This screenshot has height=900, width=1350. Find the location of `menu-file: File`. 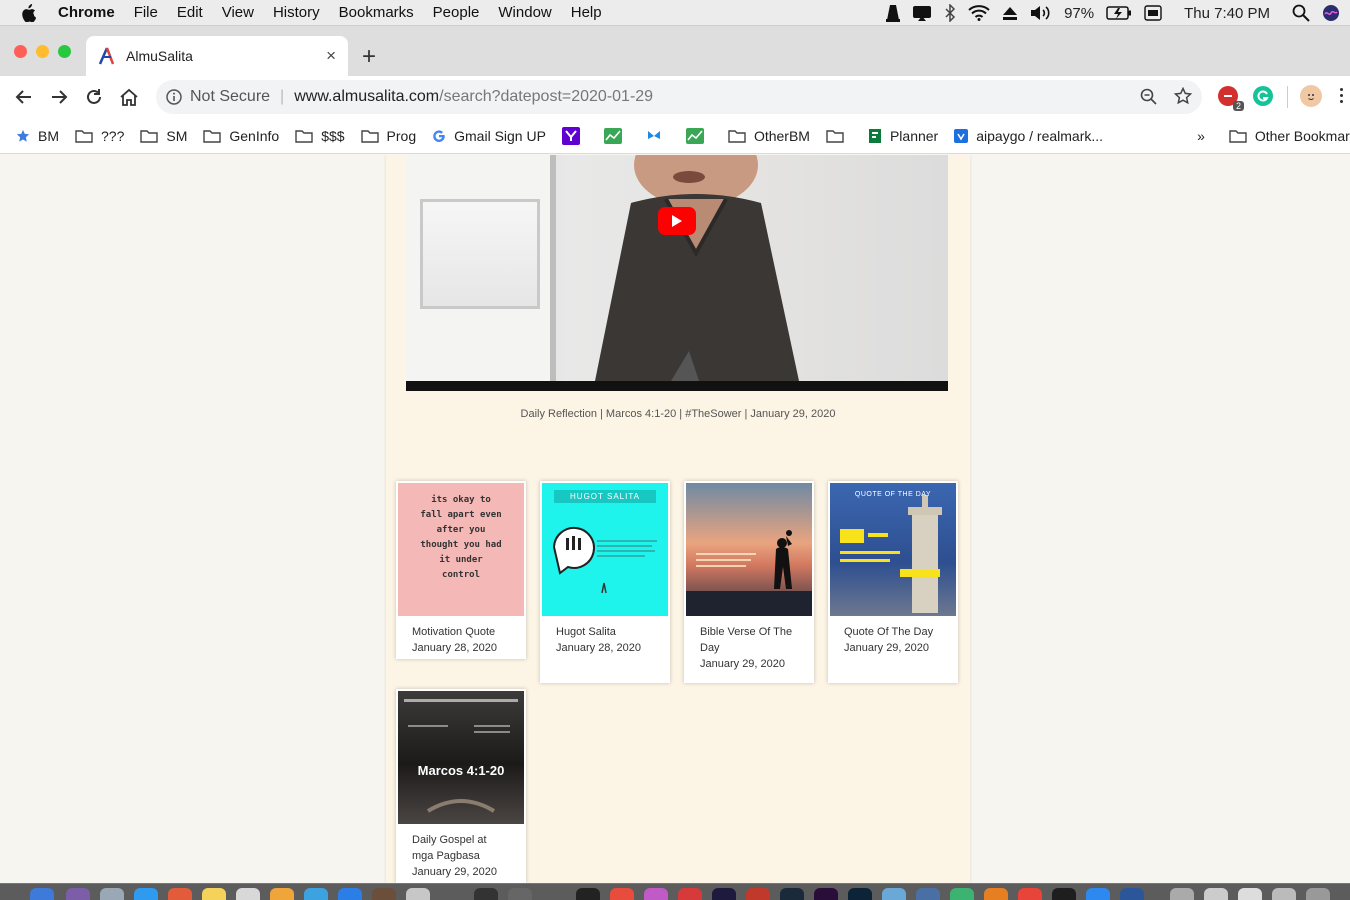

menu-file: File is located at coordinates (146, 12).